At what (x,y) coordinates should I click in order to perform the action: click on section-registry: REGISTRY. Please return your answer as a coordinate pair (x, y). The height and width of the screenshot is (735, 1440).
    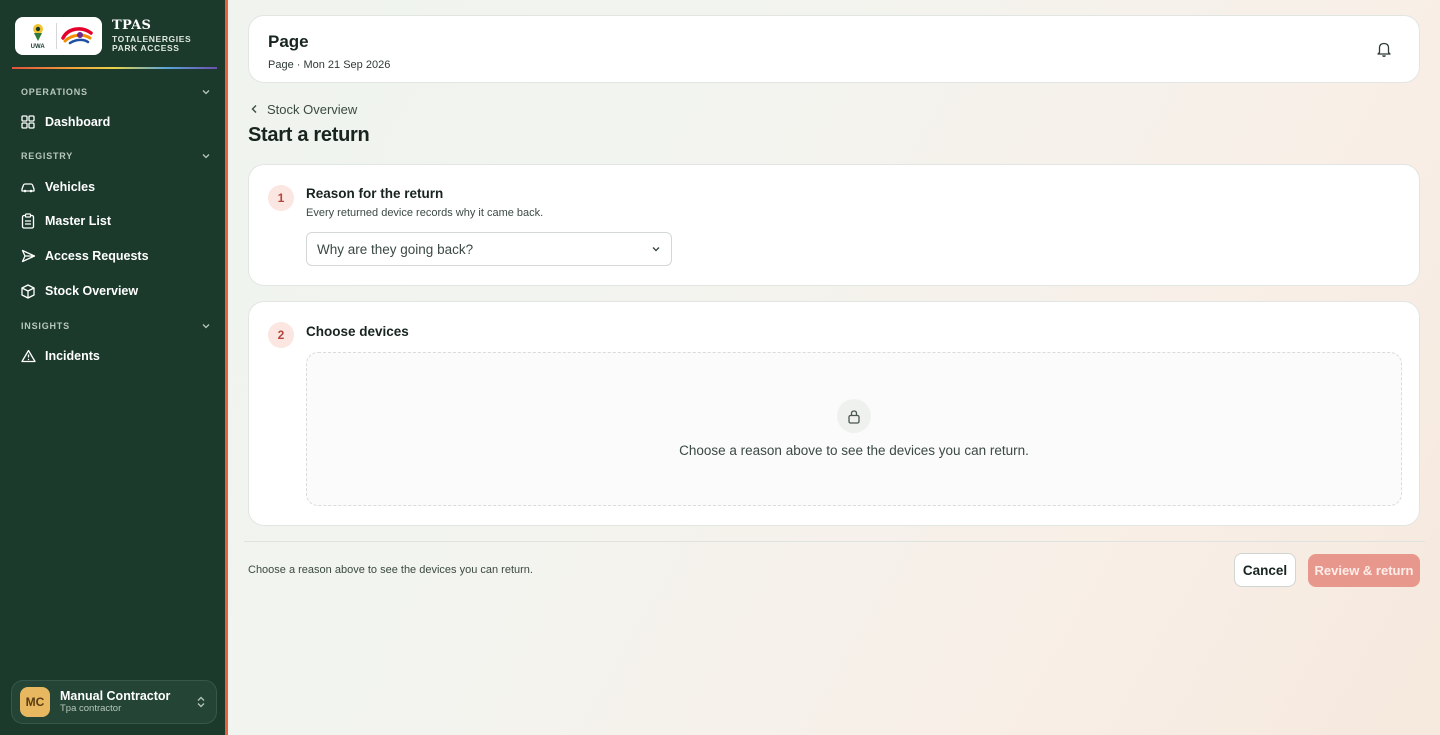
    Looking at the image, I should click on (116, 156).